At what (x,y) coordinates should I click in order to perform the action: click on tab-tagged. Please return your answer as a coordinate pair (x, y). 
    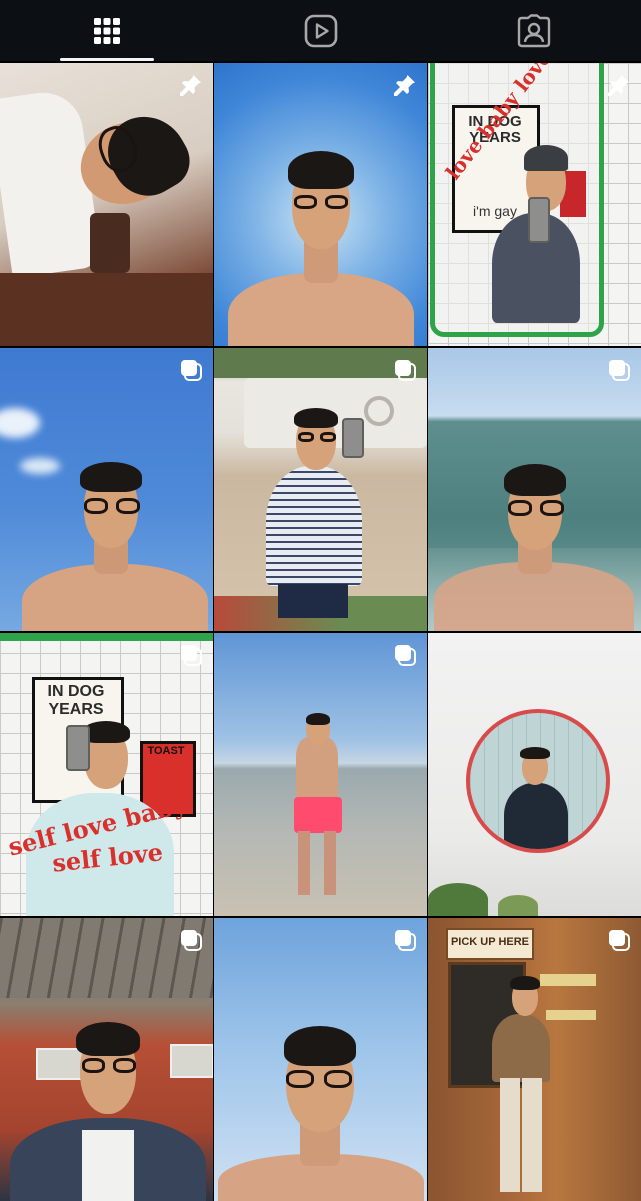
    Looking at the image, I should click on (534, 30).